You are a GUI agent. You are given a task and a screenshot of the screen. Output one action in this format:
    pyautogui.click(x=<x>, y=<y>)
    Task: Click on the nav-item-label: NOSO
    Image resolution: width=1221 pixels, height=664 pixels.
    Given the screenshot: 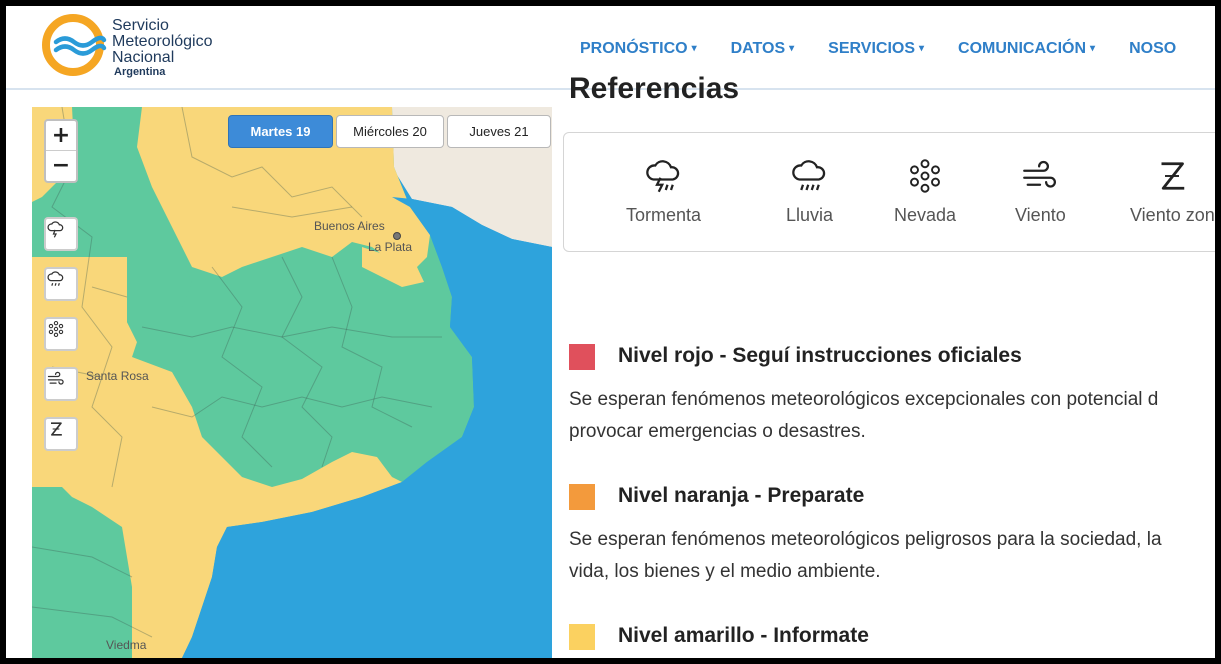 What is the action you would take?
    pyautogui.click(x=1153, y=48)
    